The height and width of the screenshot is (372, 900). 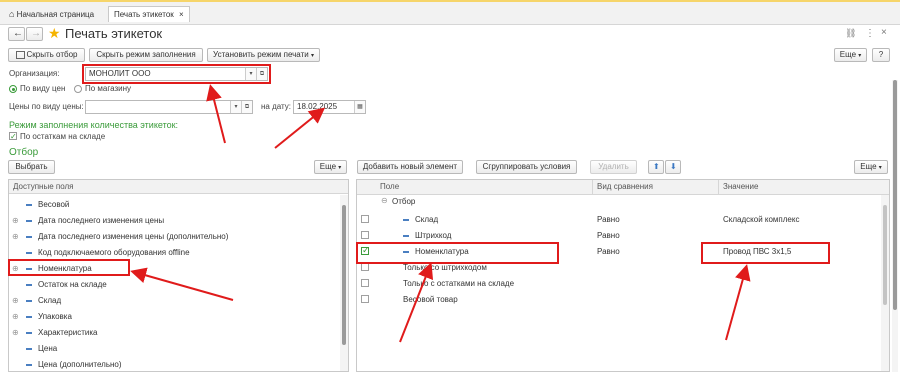 I want to click on arrow-to-date, so click(x=300, y=128).